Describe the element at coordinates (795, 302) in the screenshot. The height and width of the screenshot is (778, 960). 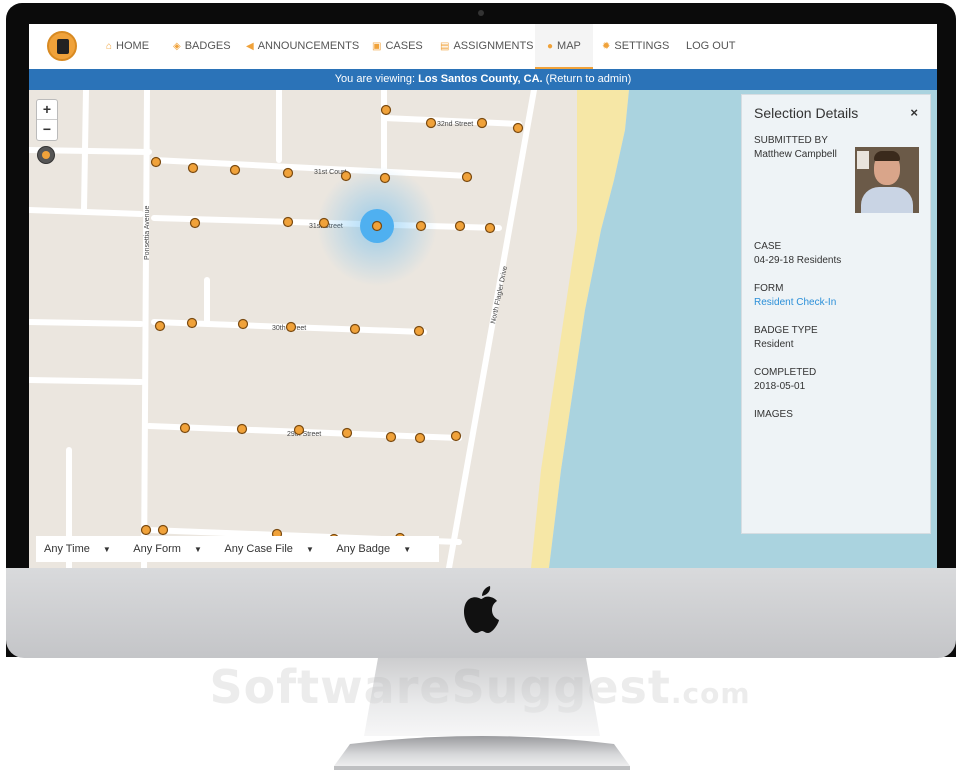
I see `form-link: Resident Check-In` at that location.